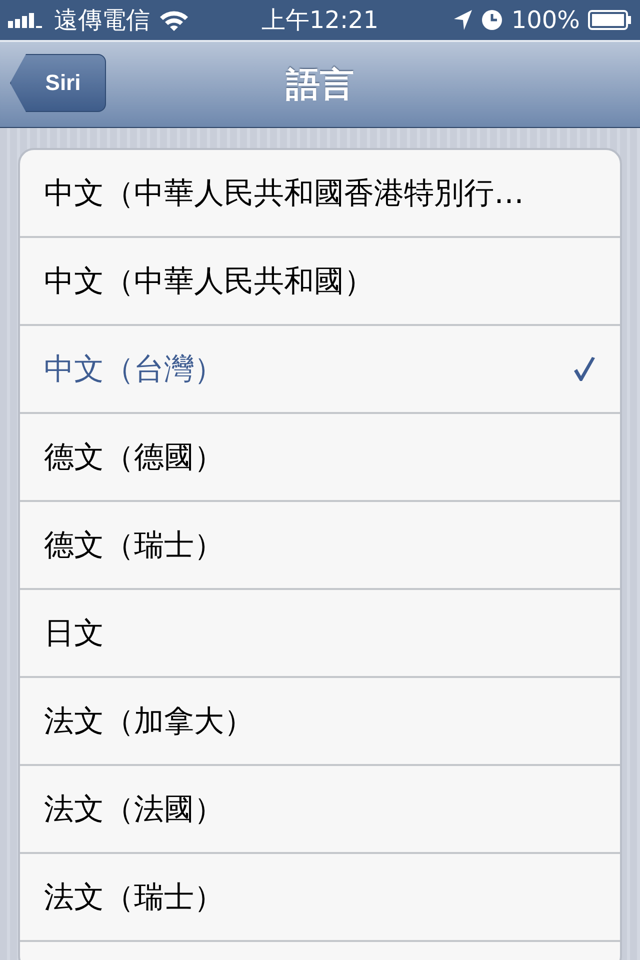 This screenshot has height=960, width=640. What do you see at coordinates (320, 20) in the screenshot?
I see `clock-time: 上午12:21` at bounding box center [320, 20].